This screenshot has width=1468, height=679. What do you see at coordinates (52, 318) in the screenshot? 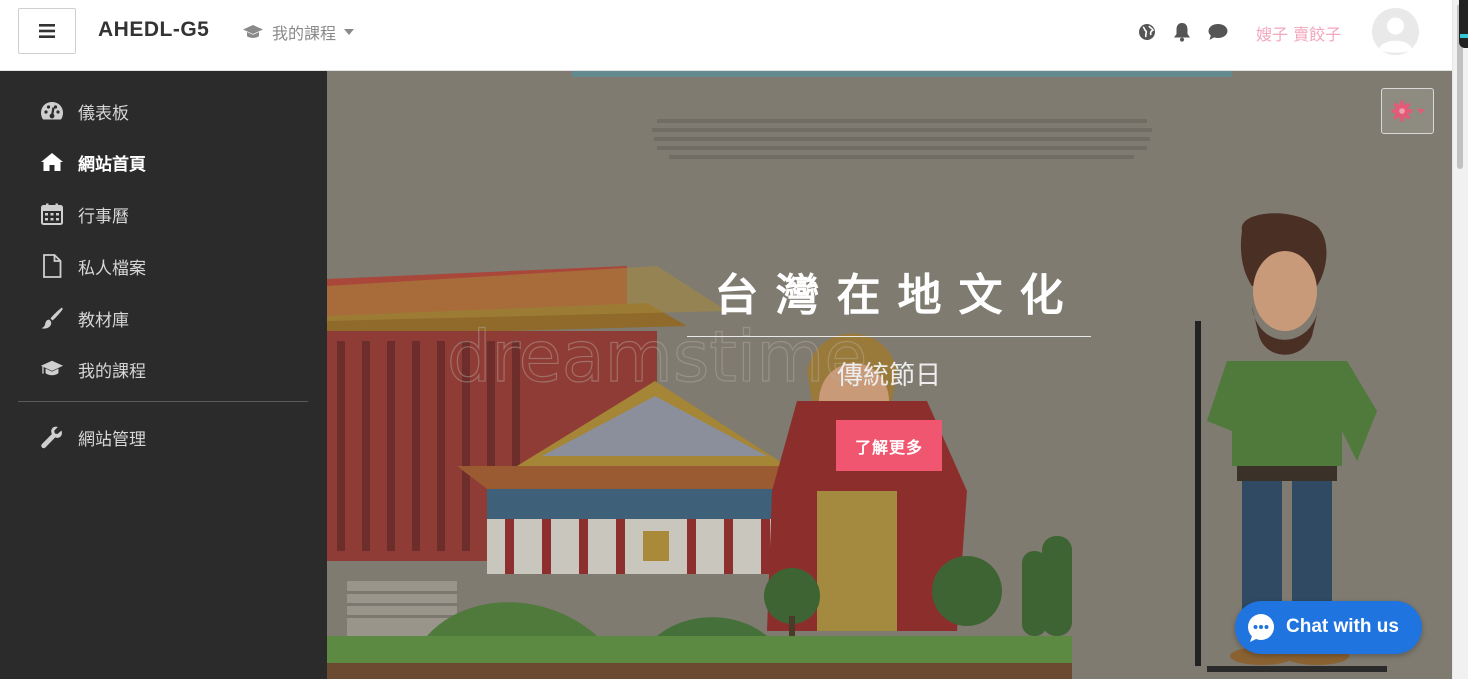
I see `brush-icon` at bounding box center [52, 318].